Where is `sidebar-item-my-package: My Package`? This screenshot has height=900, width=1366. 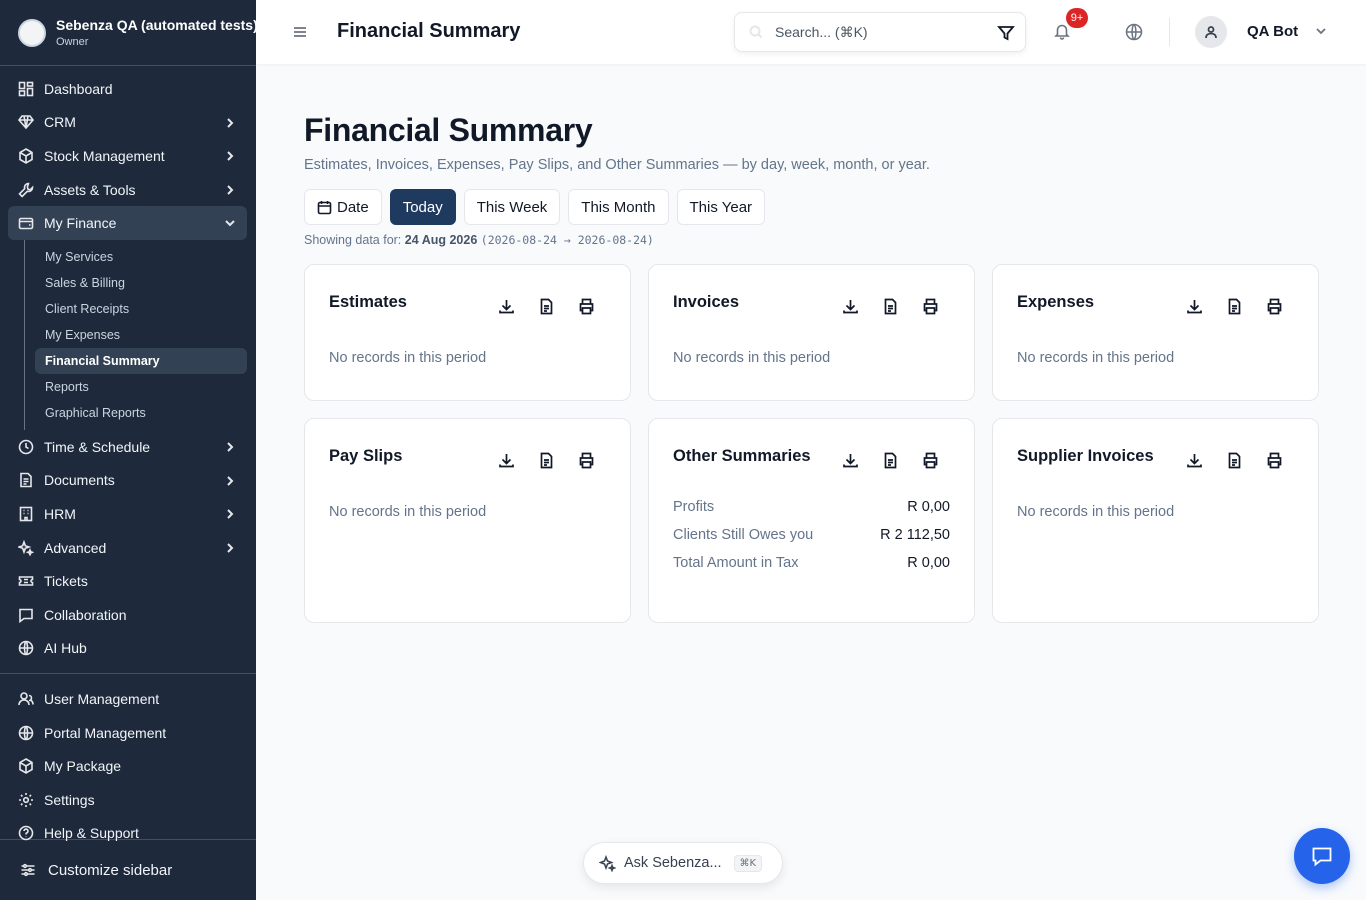 sidebar-item-my-package: My Package is located at coordinates (128, 766).